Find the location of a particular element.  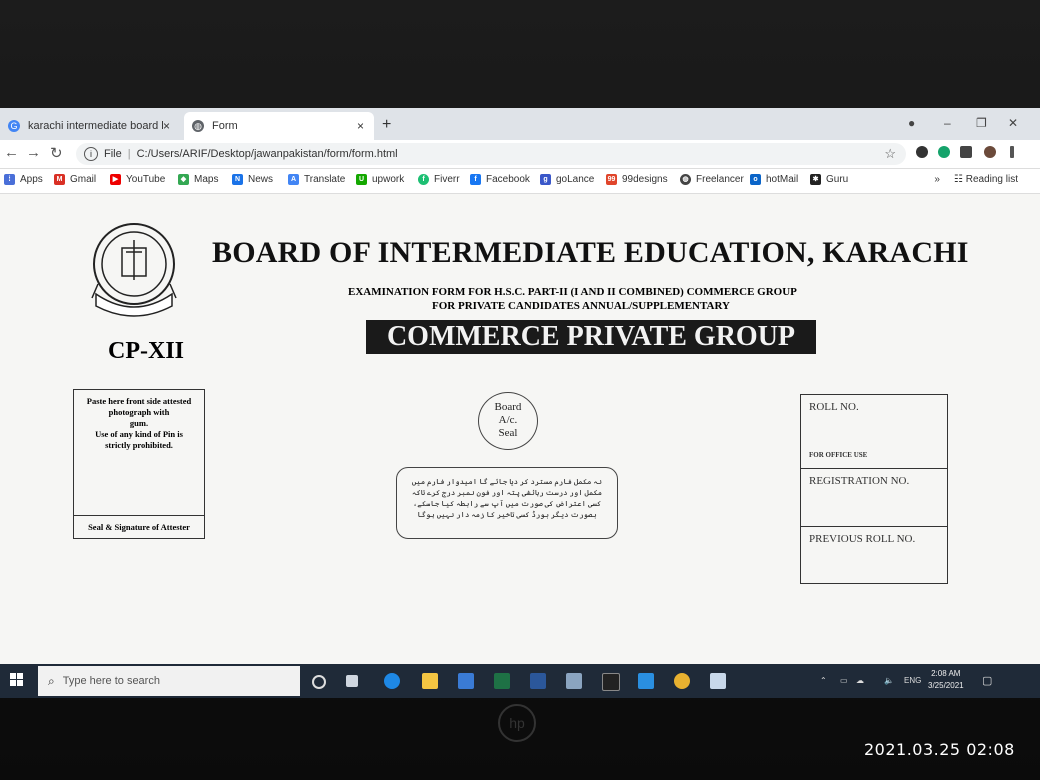

task-view-icon is located at coordinates (352, 681).